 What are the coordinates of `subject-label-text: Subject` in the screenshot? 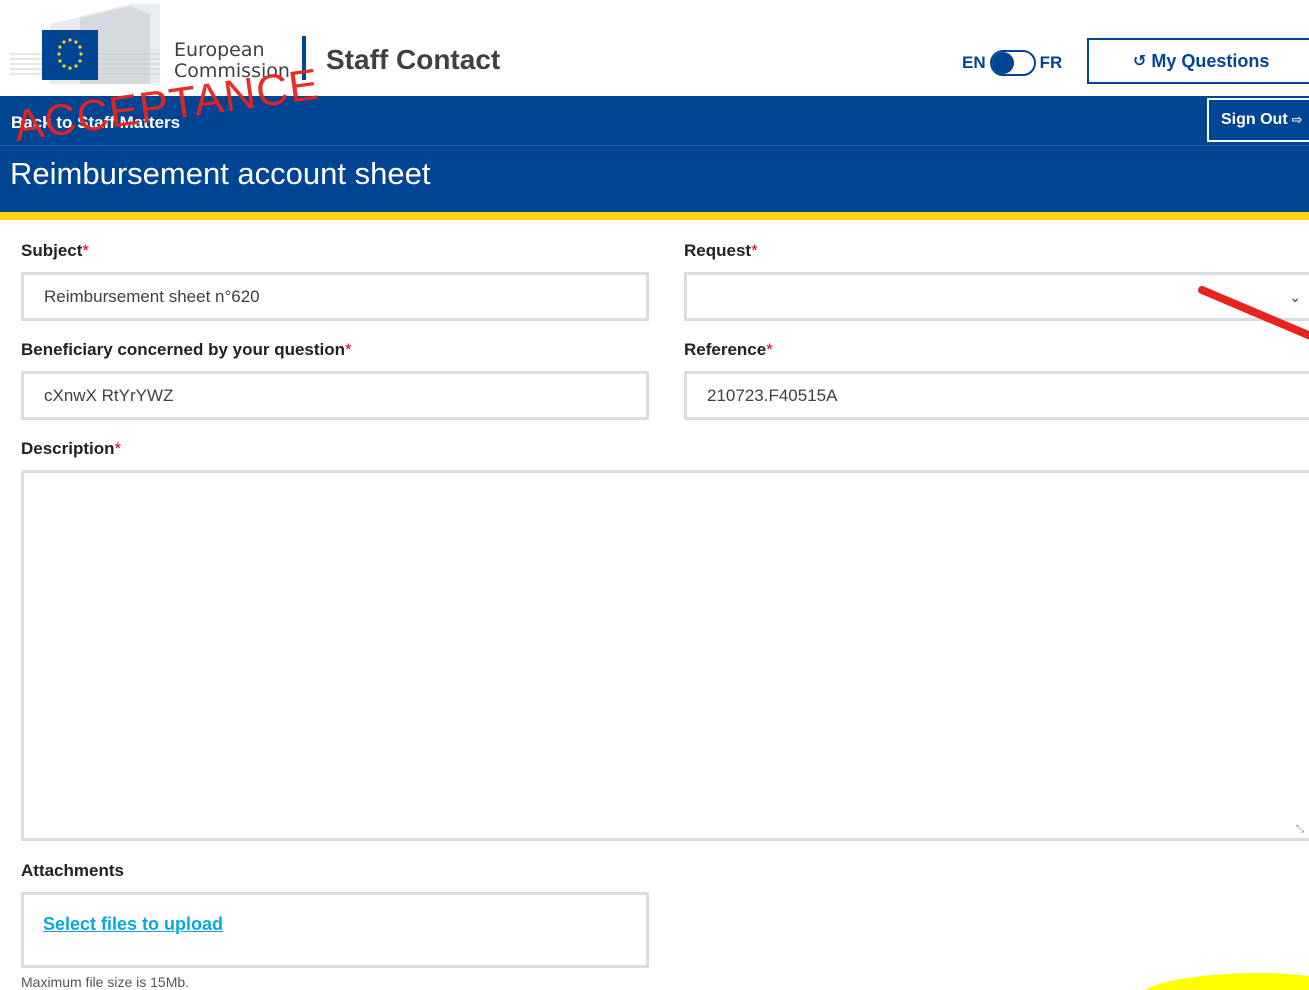 It's located at (52, 250).